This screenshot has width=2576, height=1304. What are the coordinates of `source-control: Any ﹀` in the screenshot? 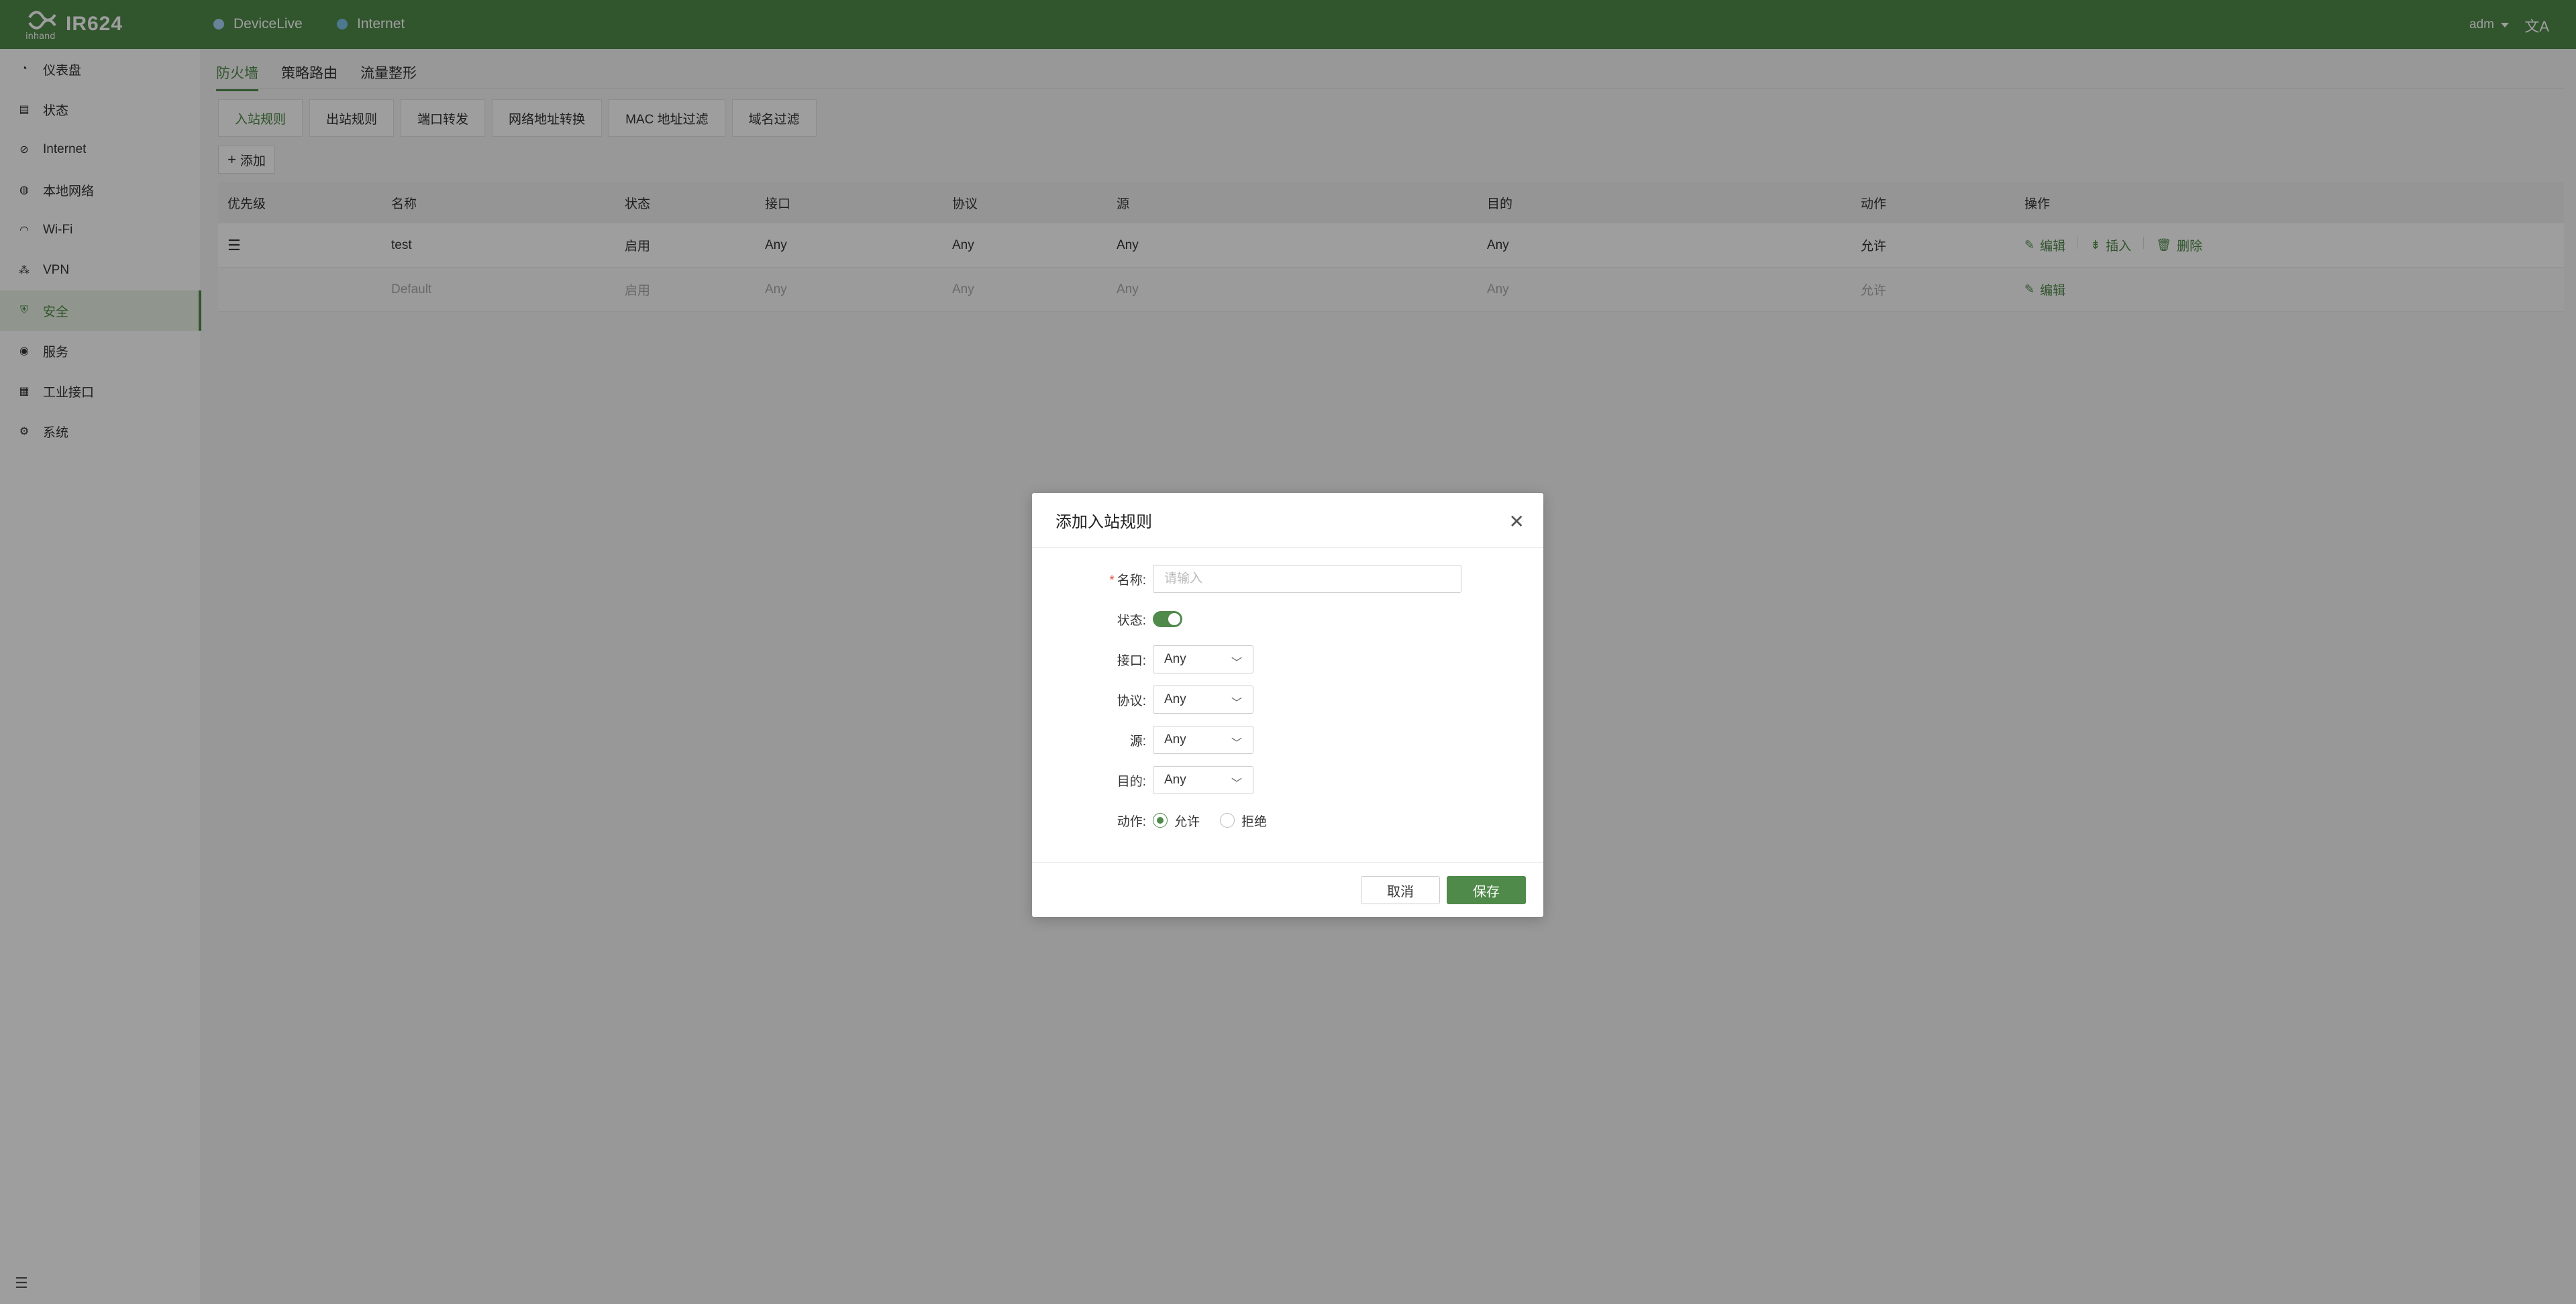 It's located at (1203, 740).